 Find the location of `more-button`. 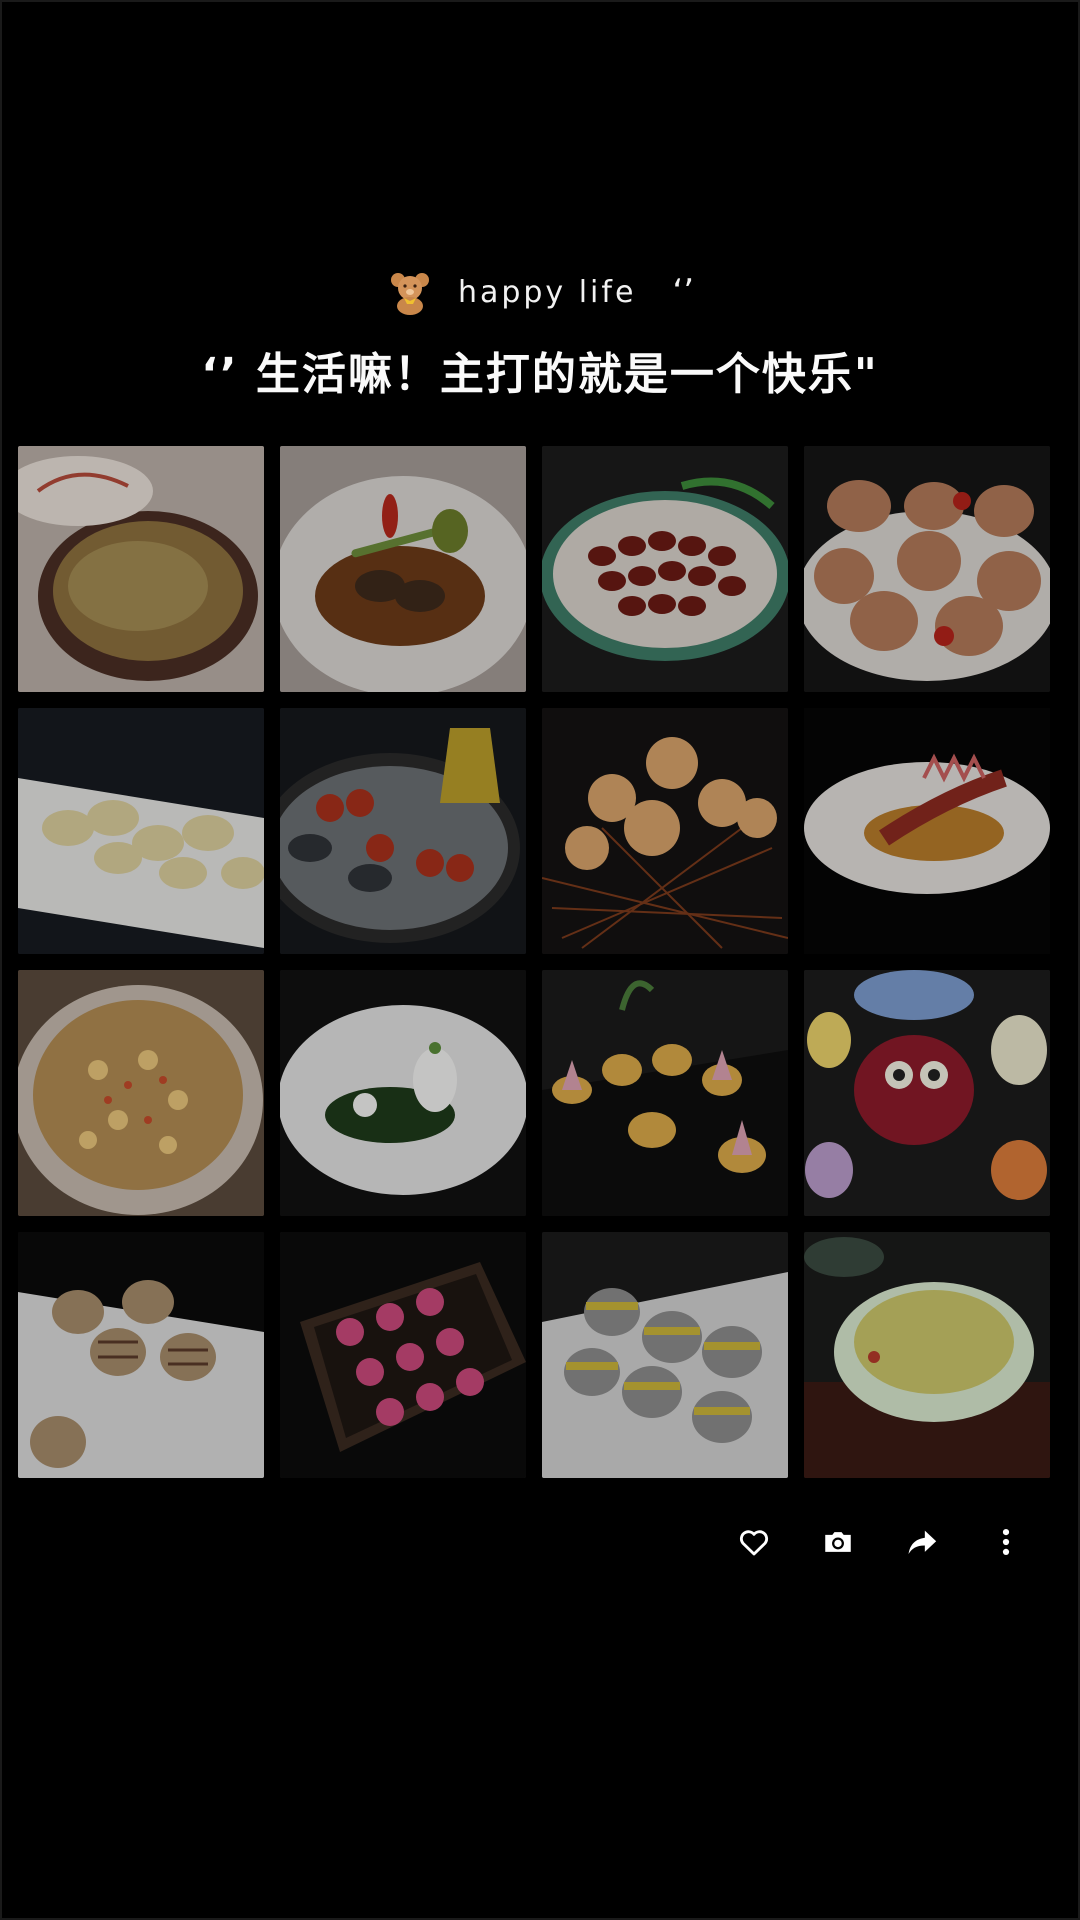

more-button is located at coordinates (1006, 1542).